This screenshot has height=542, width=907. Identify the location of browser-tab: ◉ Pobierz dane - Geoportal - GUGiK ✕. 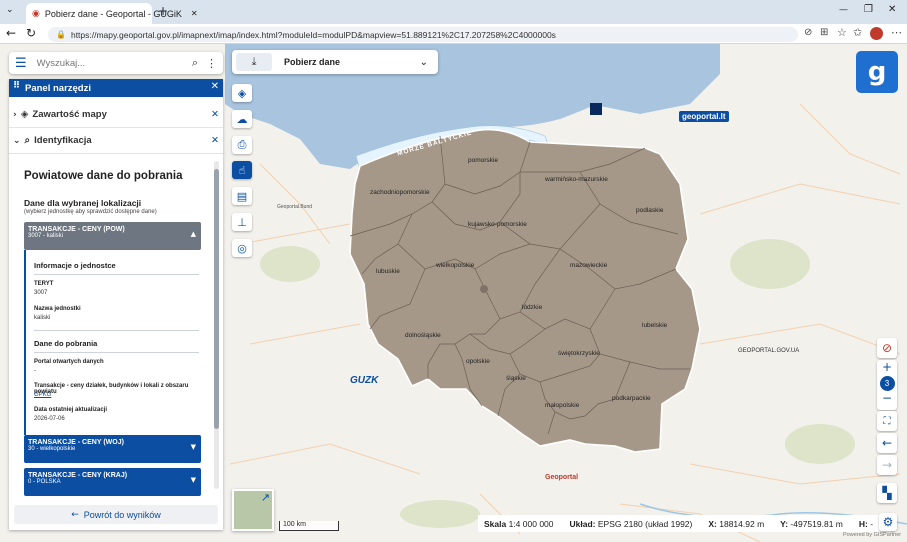
(112, 13).